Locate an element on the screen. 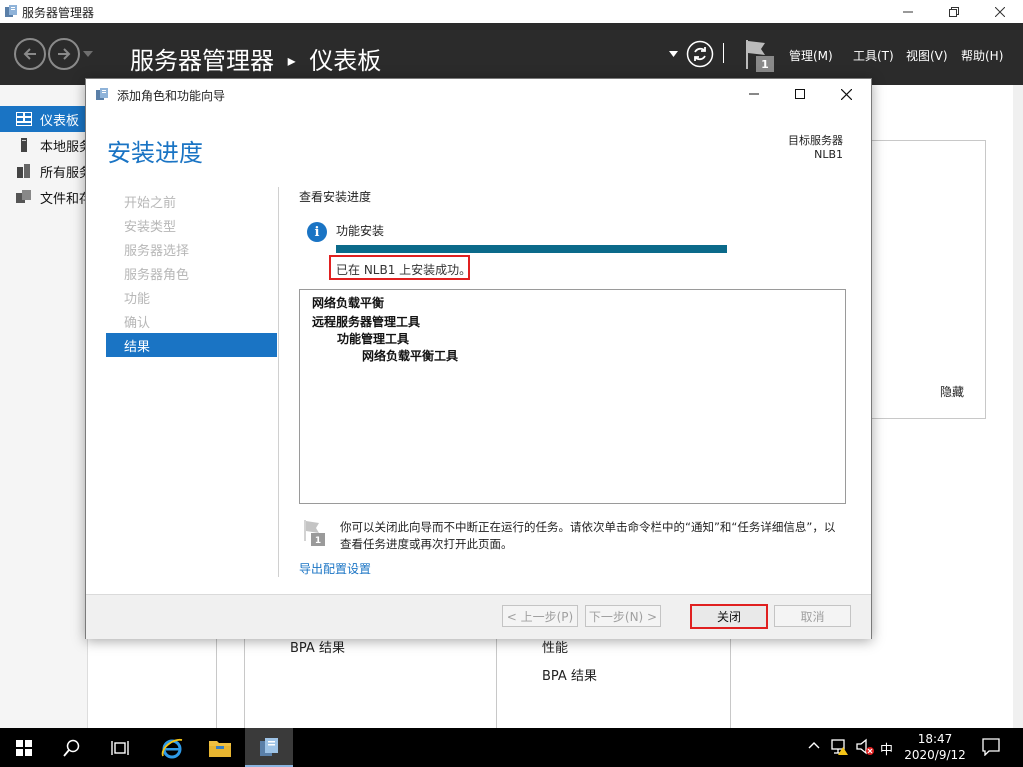  window-titlebar: 服务器管理器 is located at coordinates (511, 11).